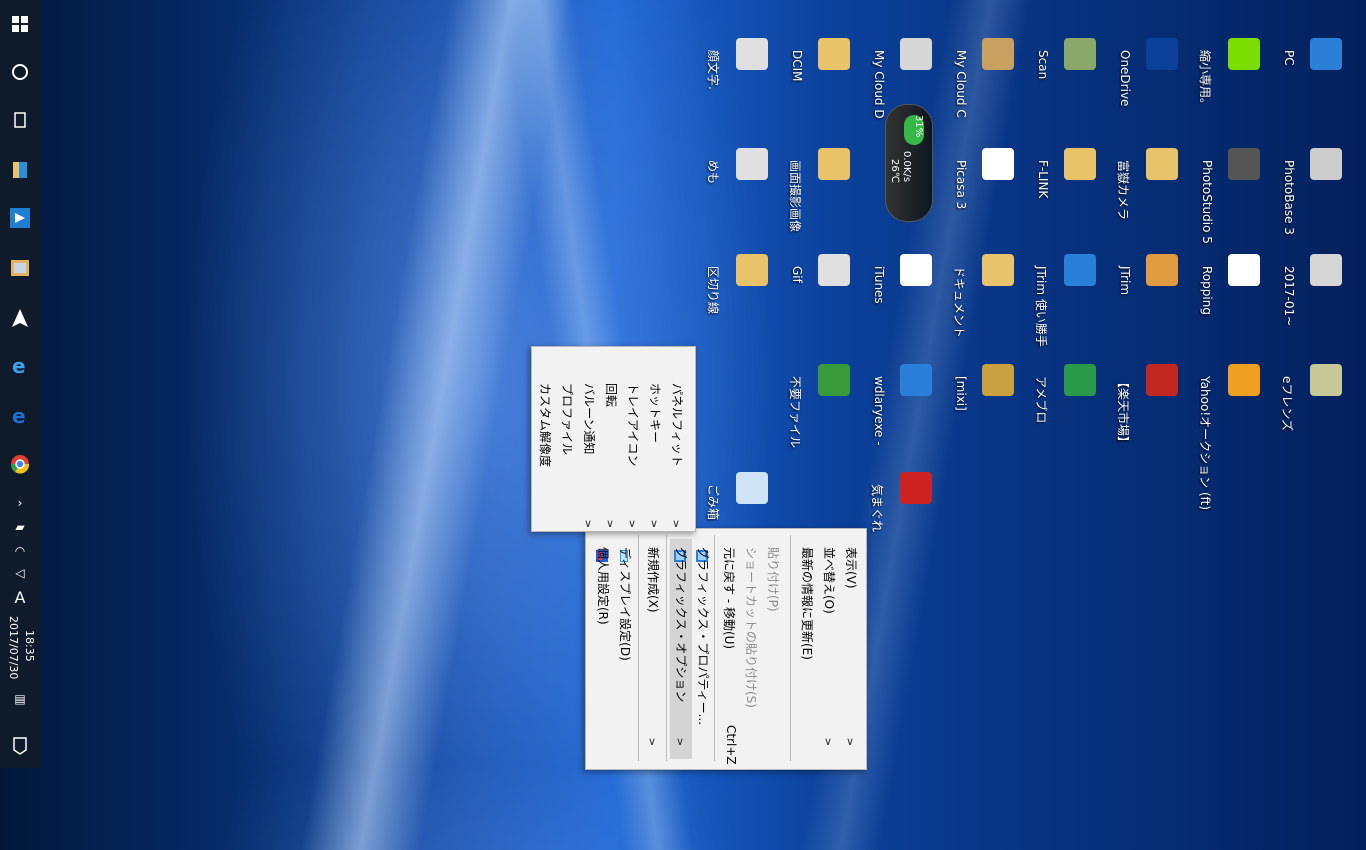  Describe the element at coordinates (1312, 402) in the screenshot. I see `desktop-icon: eフレンズ` at that location.